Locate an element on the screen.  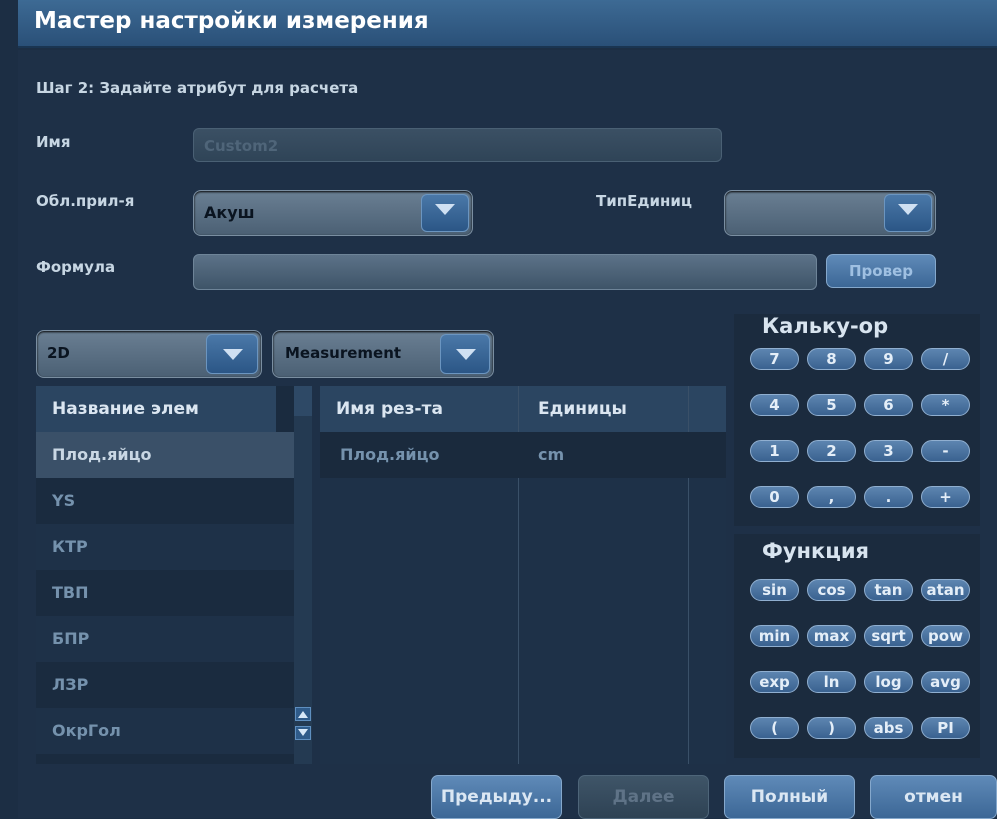
key-button: ln is located at coordinates (831, 682).